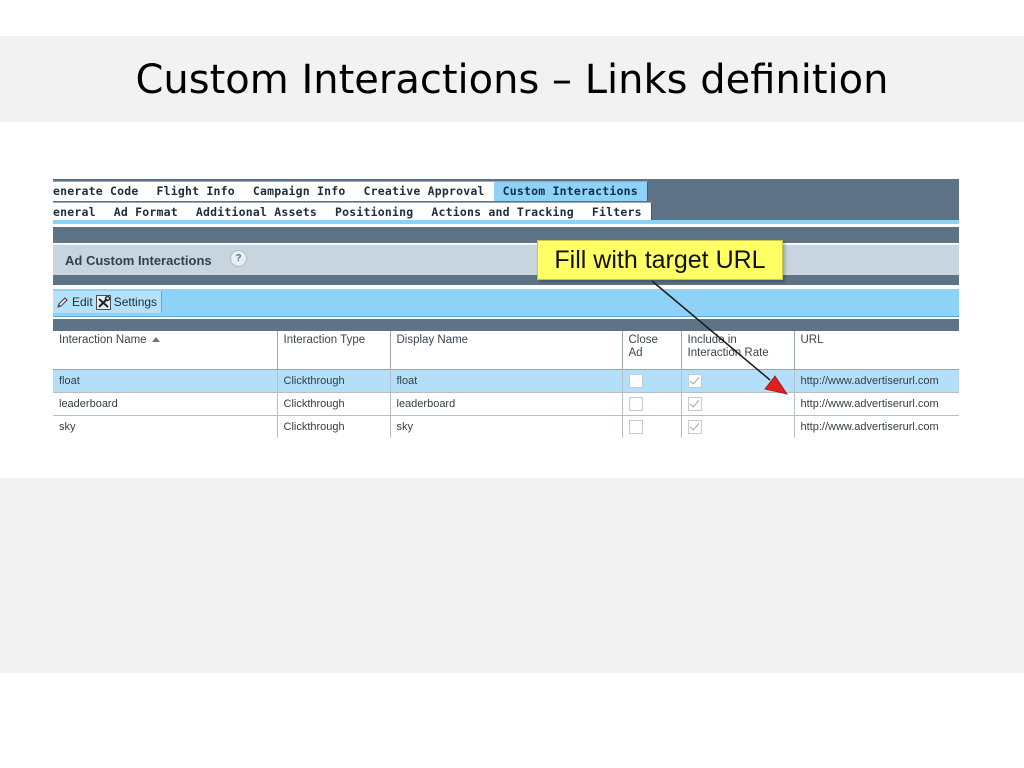 The width and height of the screenshot is (1024, 768). Describe the element at coordinates (506, 303) in the screenshot. I see `grid-toolbar: Edit Settings` at that location.